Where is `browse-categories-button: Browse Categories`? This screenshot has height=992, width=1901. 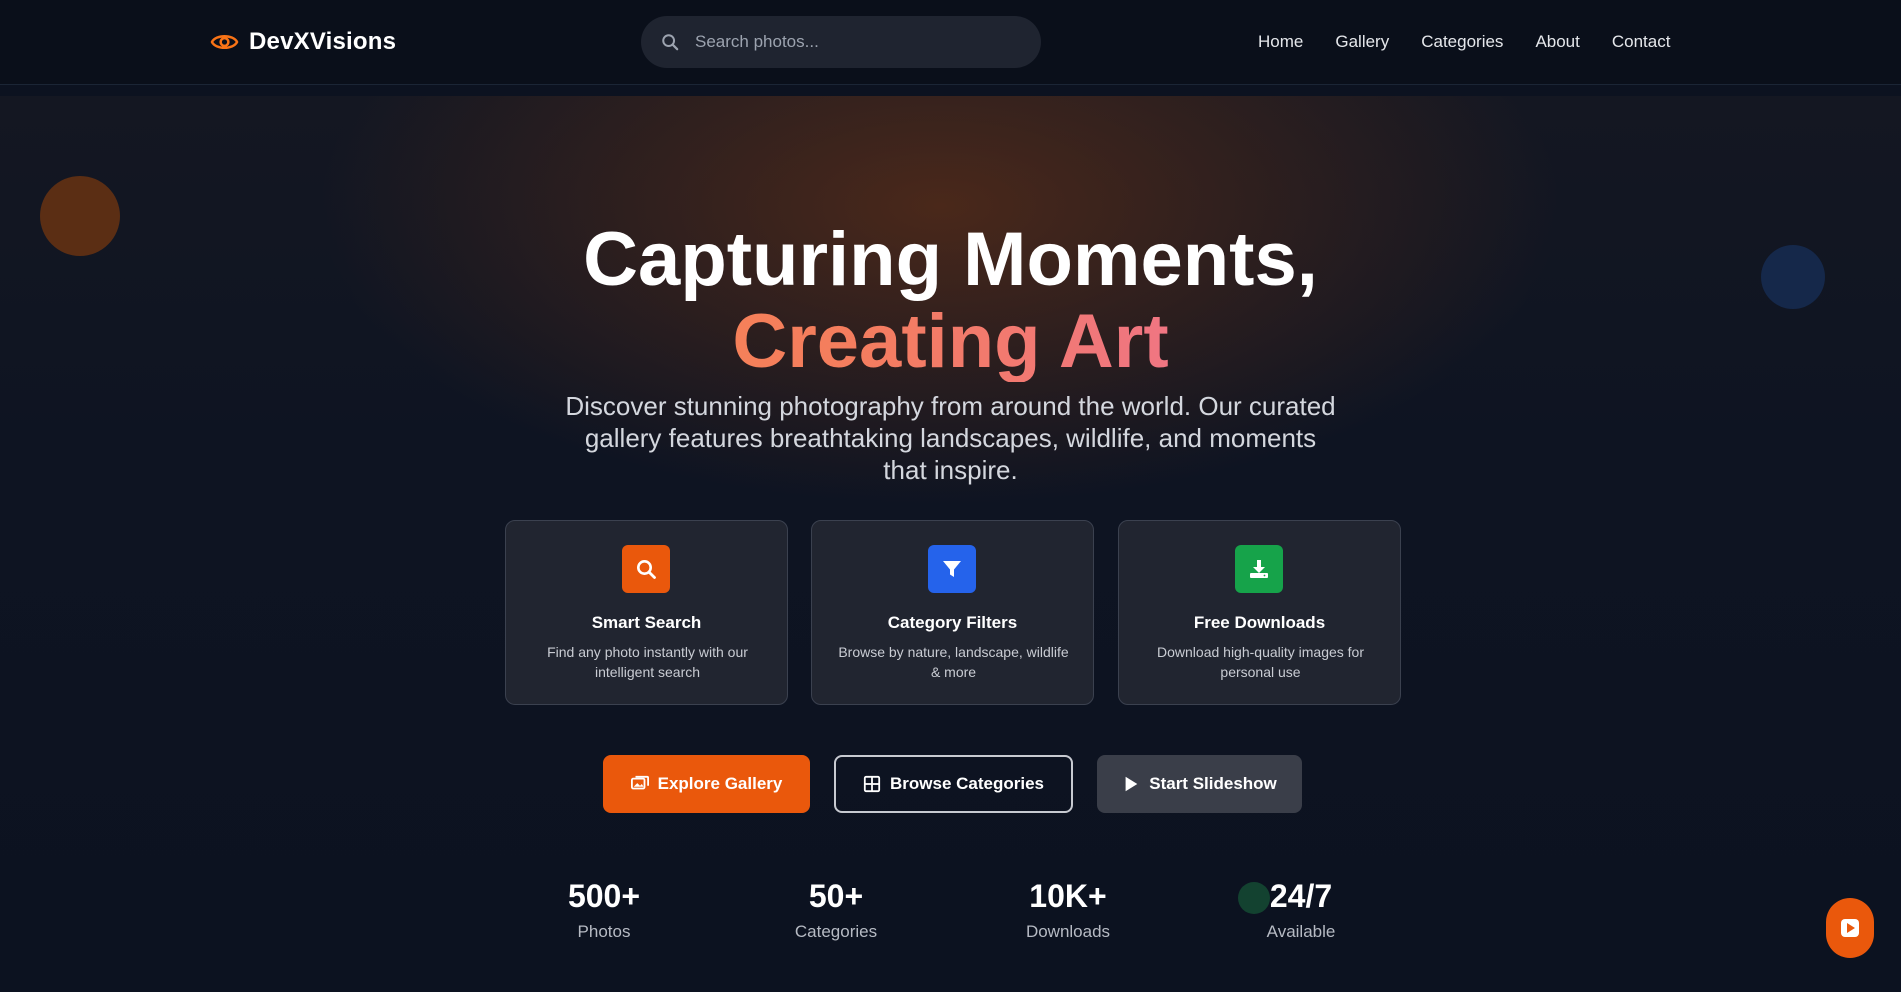
browse-categories-button: Browse Categories is located at coordinates (953, 784).